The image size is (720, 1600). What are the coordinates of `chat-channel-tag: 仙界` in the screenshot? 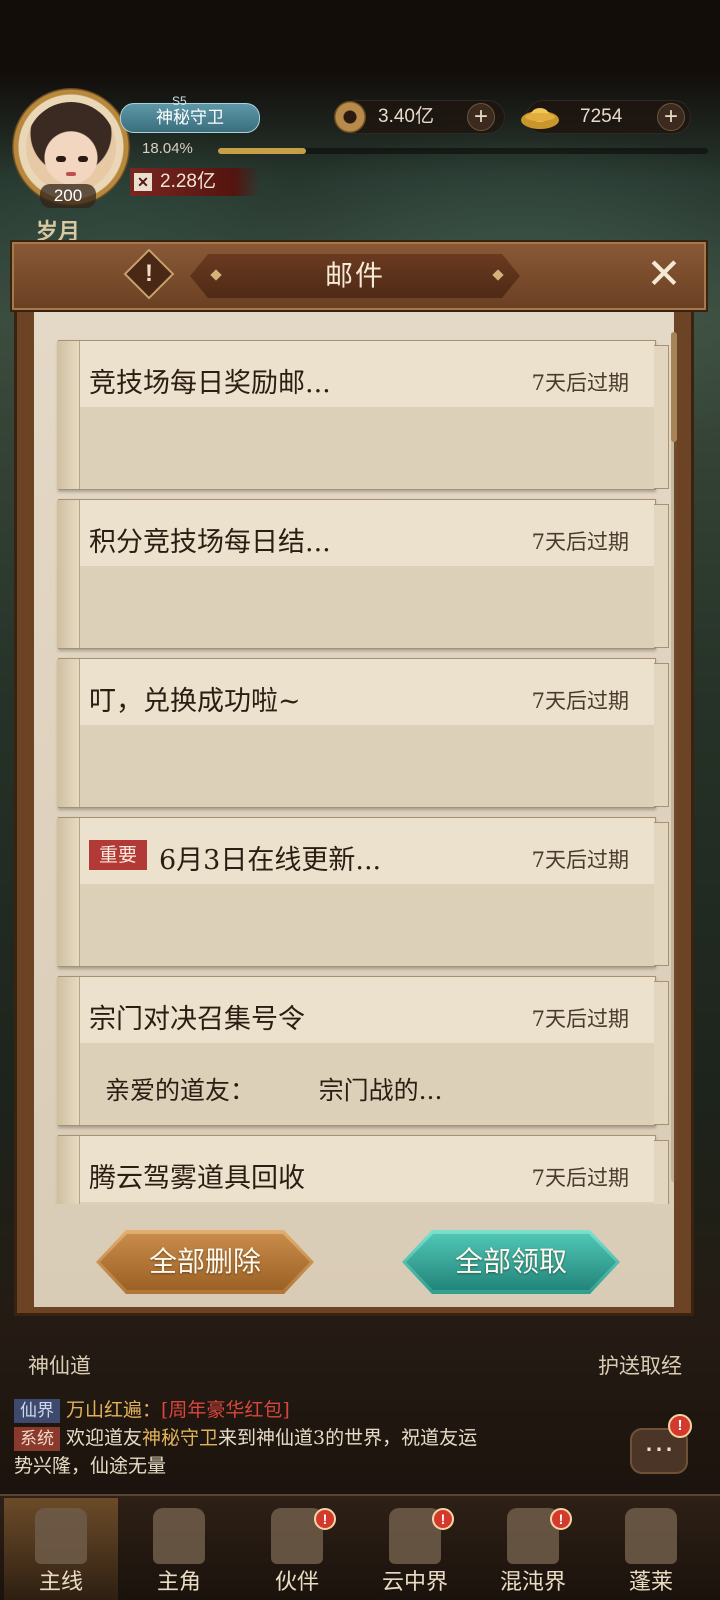 It's located at (37, 1411).